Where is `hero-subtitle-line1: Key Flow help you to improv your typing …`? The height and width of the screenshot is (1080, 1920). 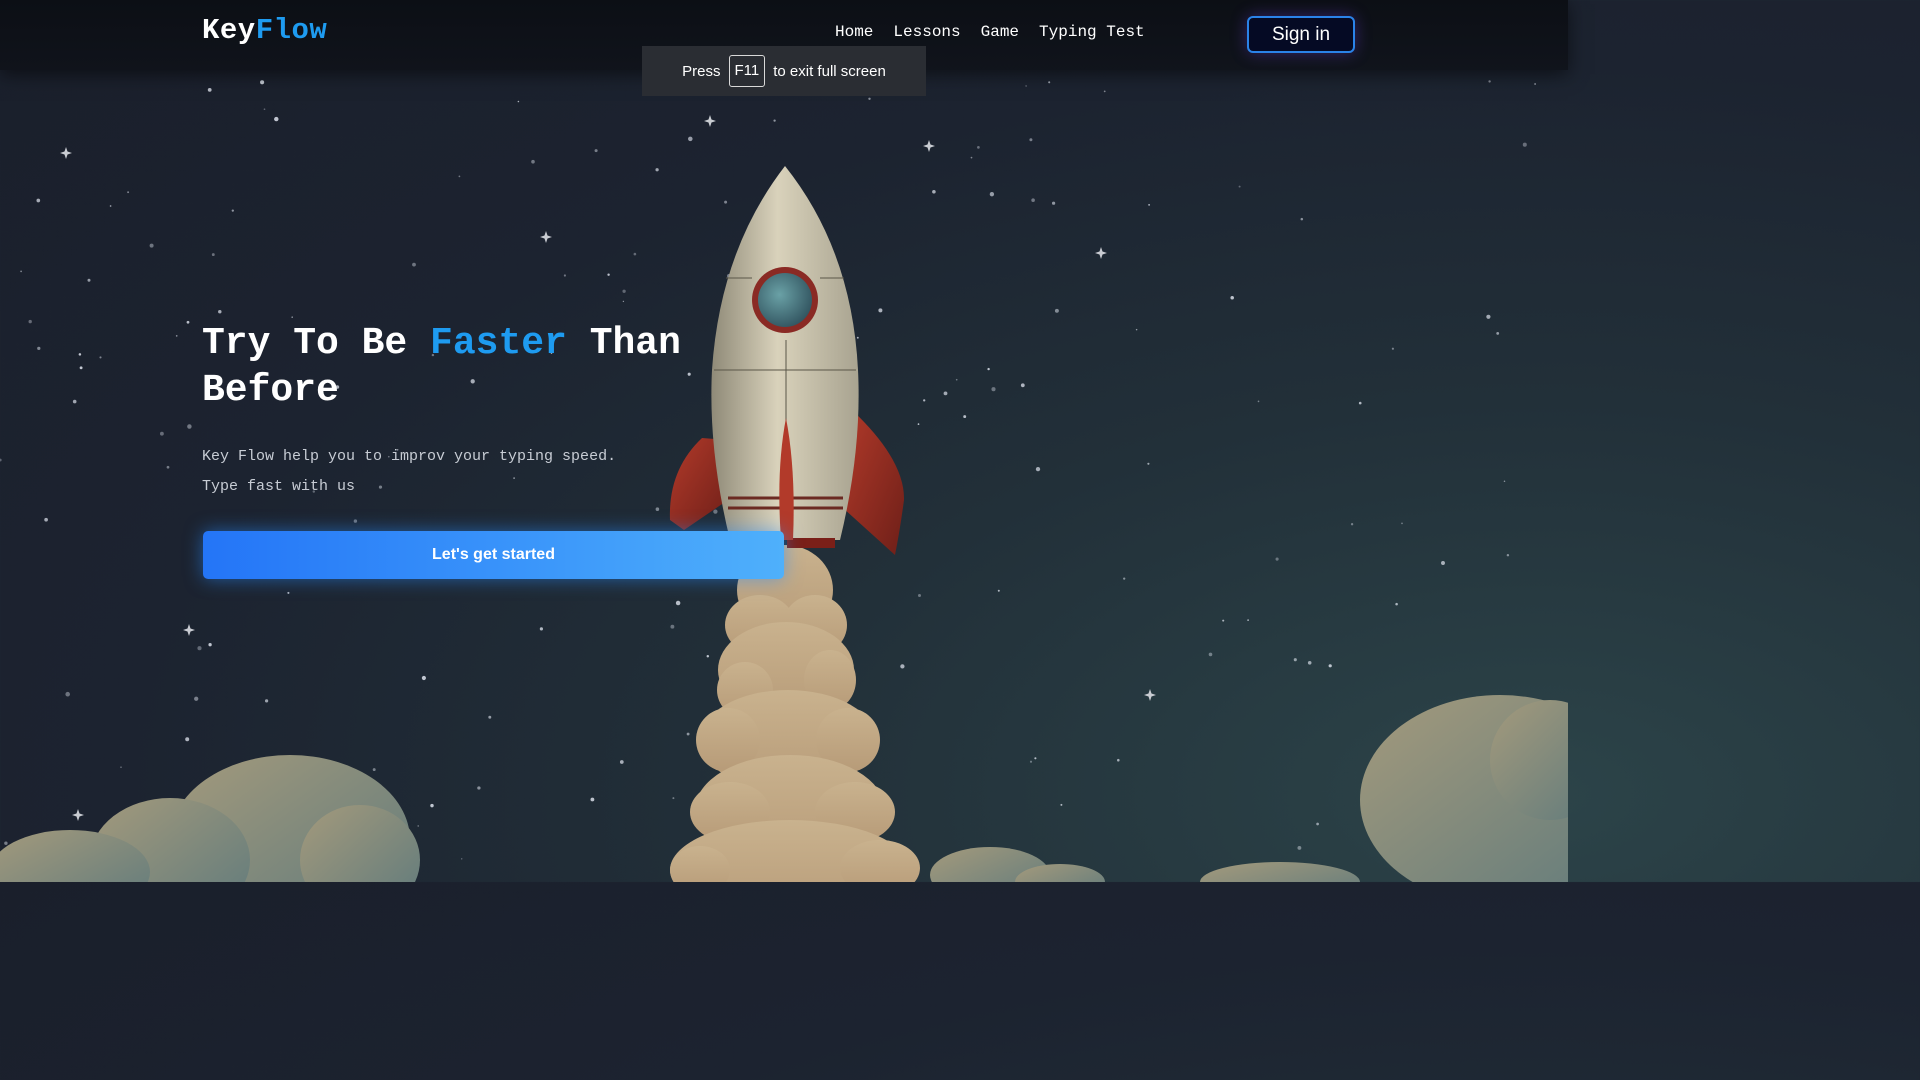 hero-subtitle-line1: Key Flow help you to improv your typing … is located at coordinates (409, 456).